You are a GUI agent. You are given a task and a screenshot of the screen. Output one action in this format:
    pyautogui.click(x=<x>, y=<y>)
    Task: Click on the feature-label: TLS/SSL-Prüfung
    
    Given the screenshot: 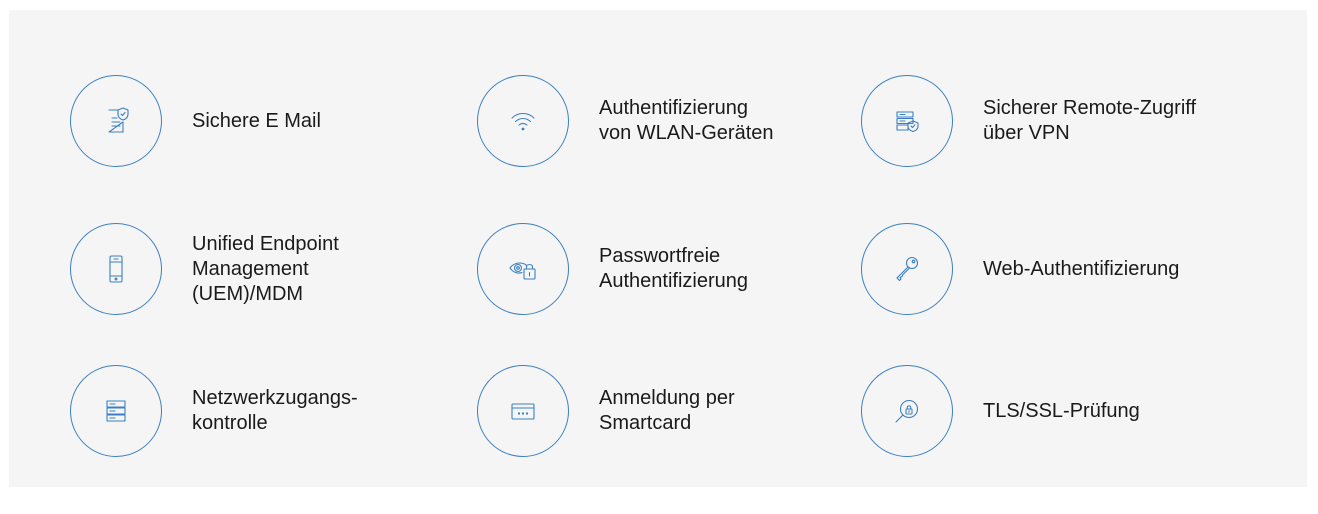 What is the action you would take?
    pyautogui.click(x=1061, y=410)
    